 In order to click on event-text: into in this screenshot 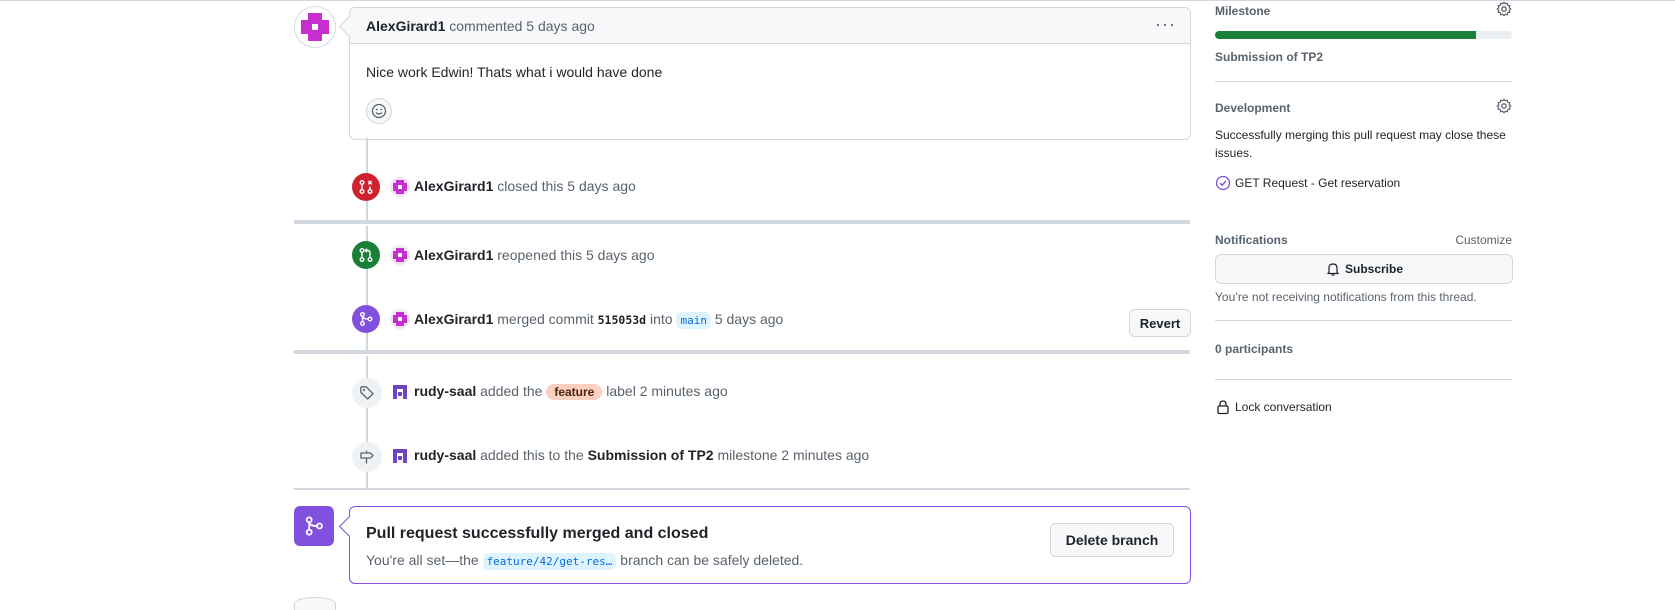, I will do `click(661, 319)`.